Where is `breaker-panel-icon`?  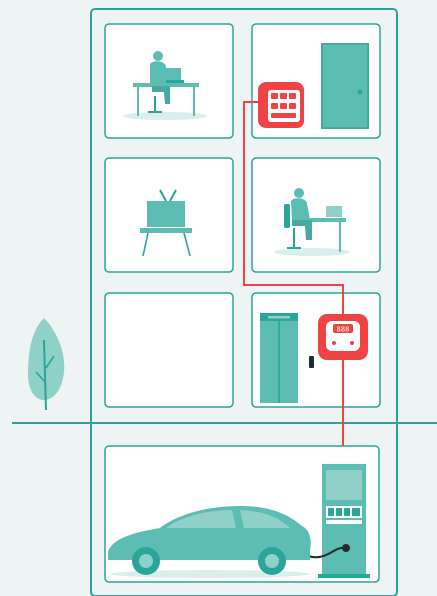
breaker-panel-icon is located at coordinates (281, 105).